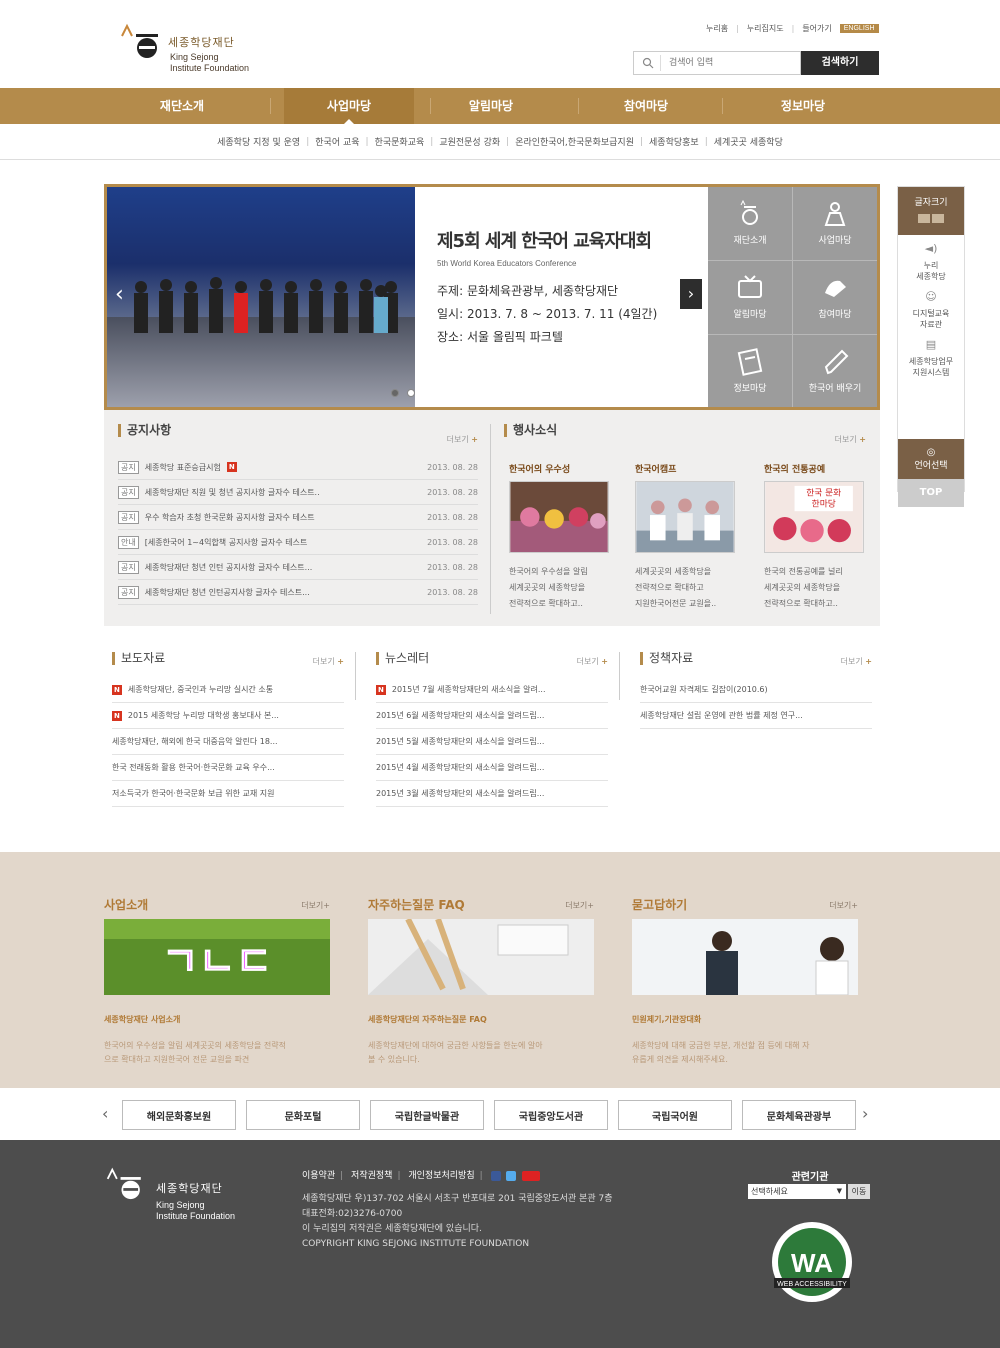 This screenshot has height=1348, width=1000. I want to click on search-input, so click(729, 63).